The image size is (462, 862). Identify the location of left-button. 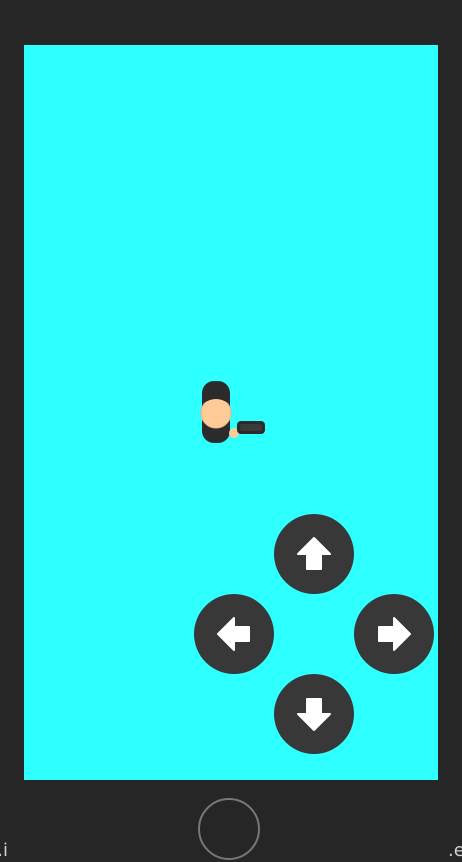
(234, 634).